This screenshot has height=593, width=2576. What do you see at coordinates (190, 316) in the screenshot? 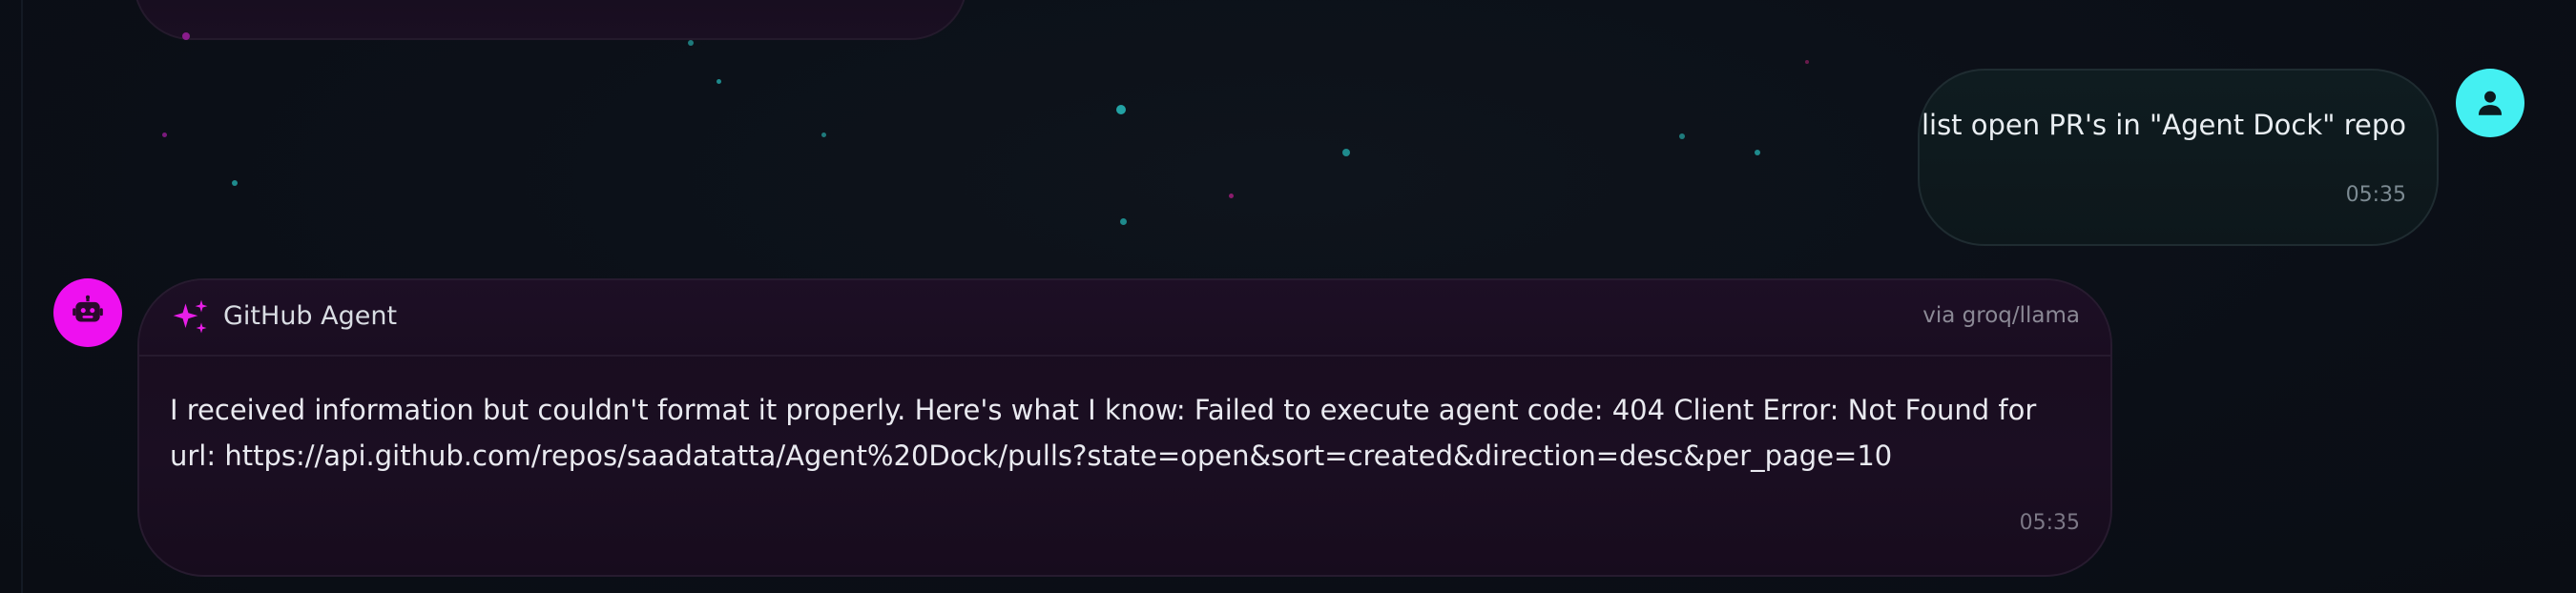
I see `sparkles-icon` at bounding box center [190, 316].